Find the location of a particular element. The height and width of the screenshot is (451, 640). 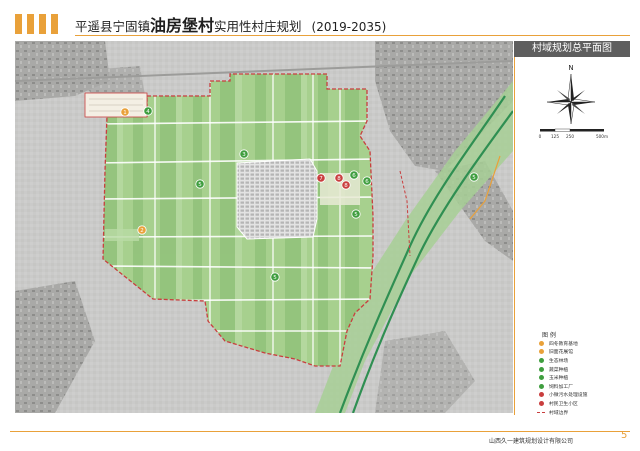

scale-label: 0 is located at coordinates (540, 136).